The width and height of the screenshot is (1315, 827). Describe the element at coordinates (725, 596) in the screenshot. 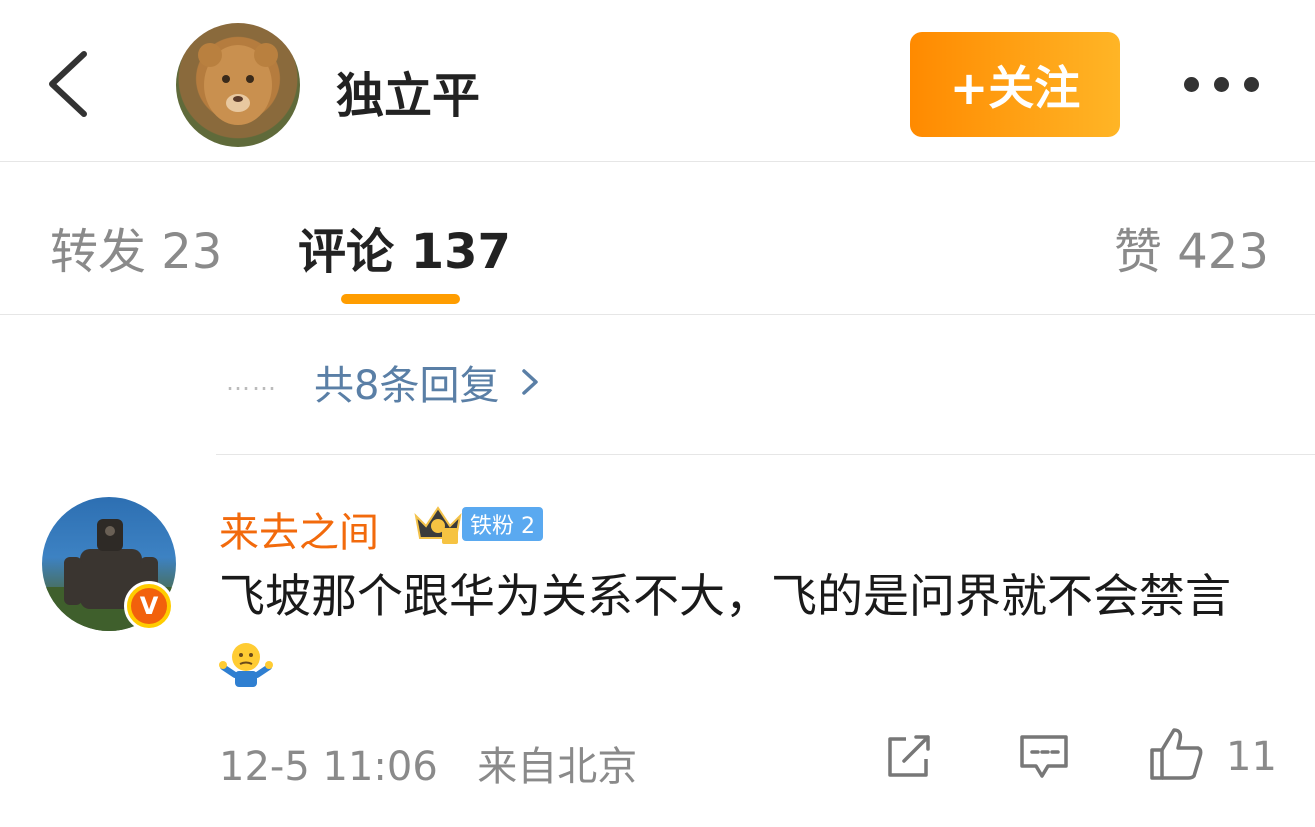

I see `comment-text-content: 飞坡那个跟华为关系不大，飞的是问界就不会禁言` at that location.